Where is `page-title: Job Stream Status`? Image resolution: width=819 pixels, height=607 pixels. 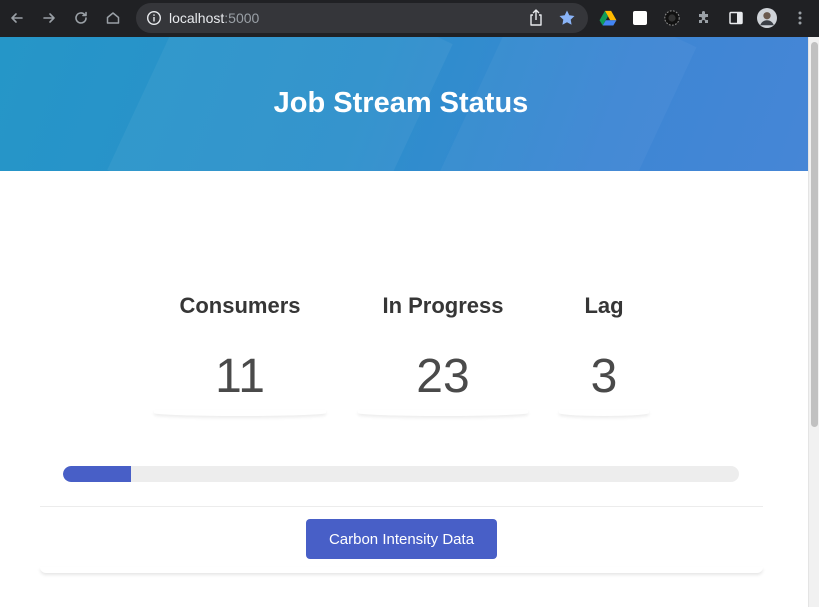
page-title: Job Stream Status is located at coordinates (401, 103).